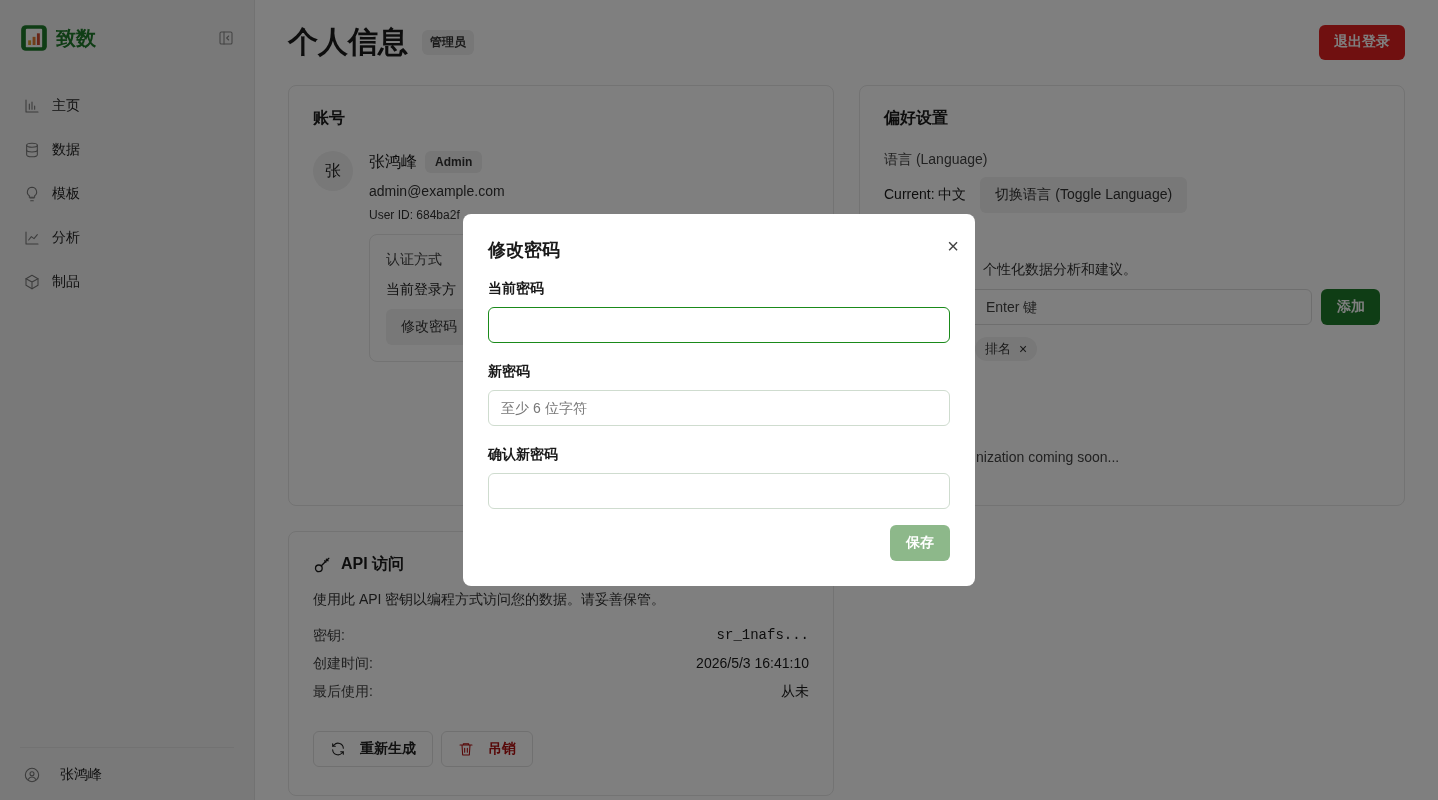 This screenshot has height=800, width=1438. What do you see at coordinates (524, 250) in the screenshot?
I see `dialog-title: 修改密码` at bounding box center [524, 250].